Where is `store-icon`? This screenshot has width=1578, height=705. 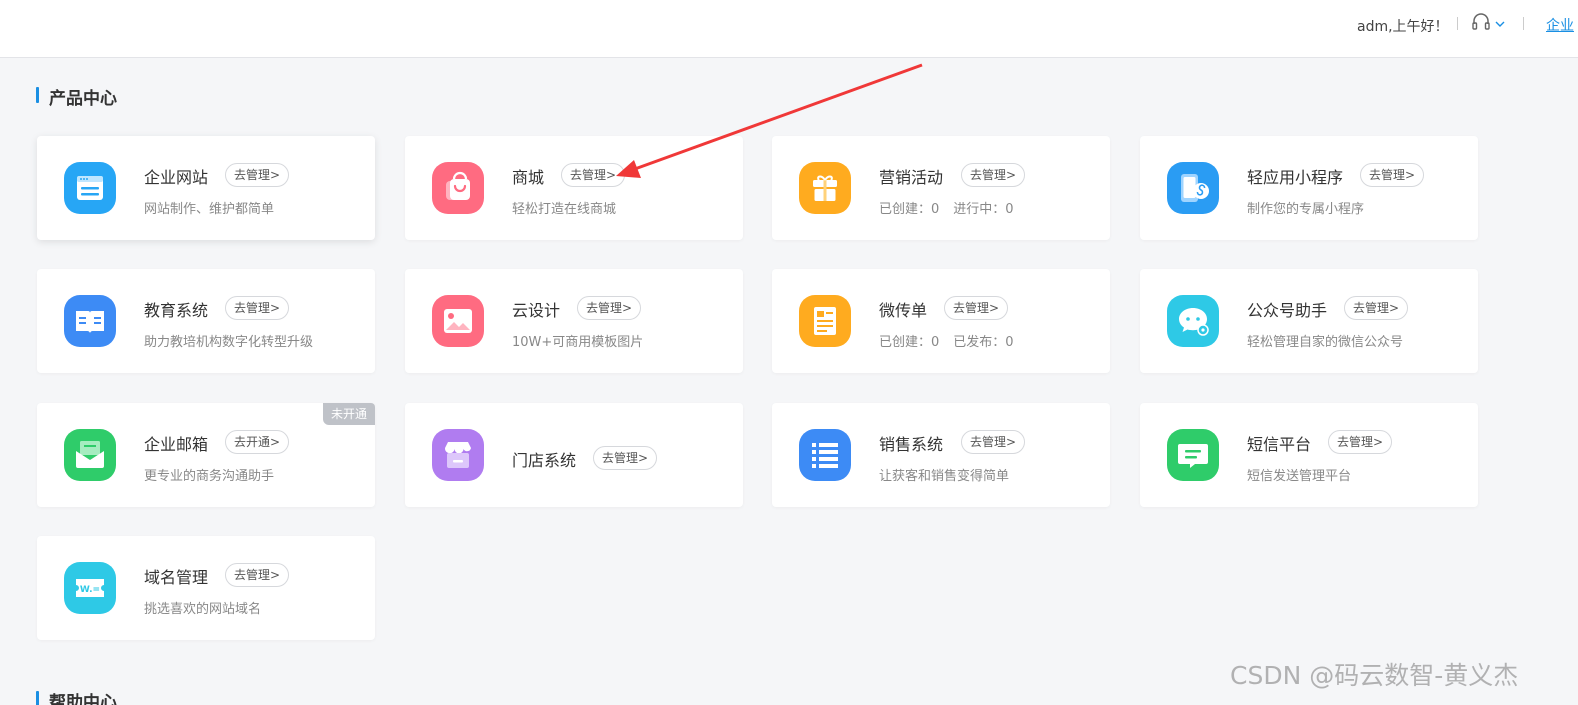 store-icon is located at coordinates (458, 455).